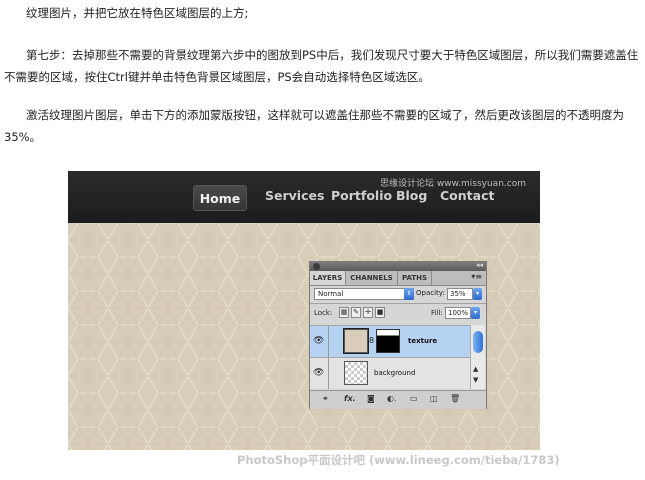  I want to click on layer-name: background, so click(395, 373).